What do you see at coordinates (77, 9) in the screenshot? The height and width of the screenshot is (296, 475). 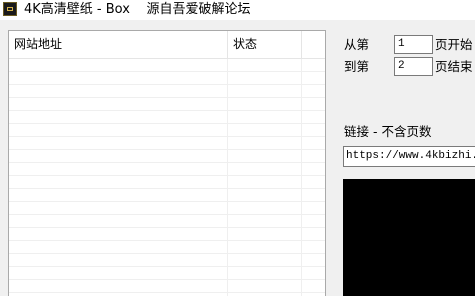 I see `window-title-name: 4K高清壁纸 - Box` at bounding box center [77, 9].